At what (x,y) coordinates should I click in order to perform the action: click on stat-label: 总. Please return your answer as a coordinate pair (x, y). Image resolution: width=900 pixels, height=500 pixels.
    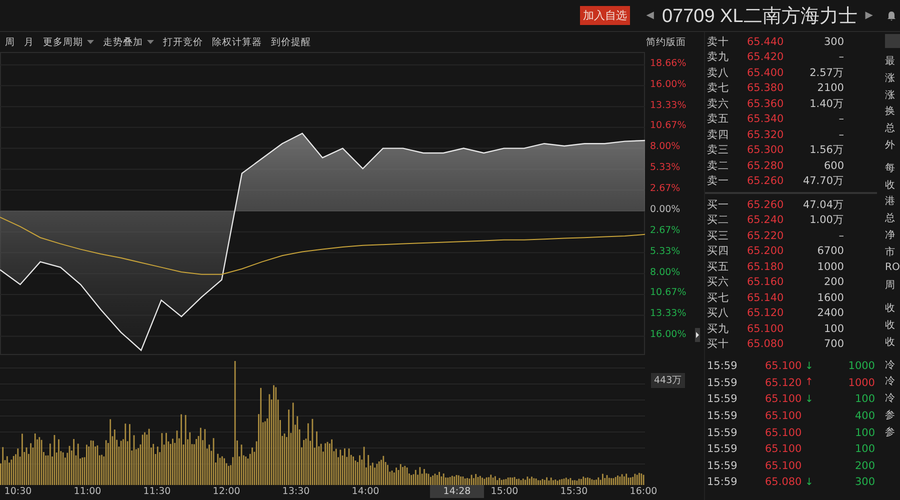
    Looking at the image, I should click on (890, 219).